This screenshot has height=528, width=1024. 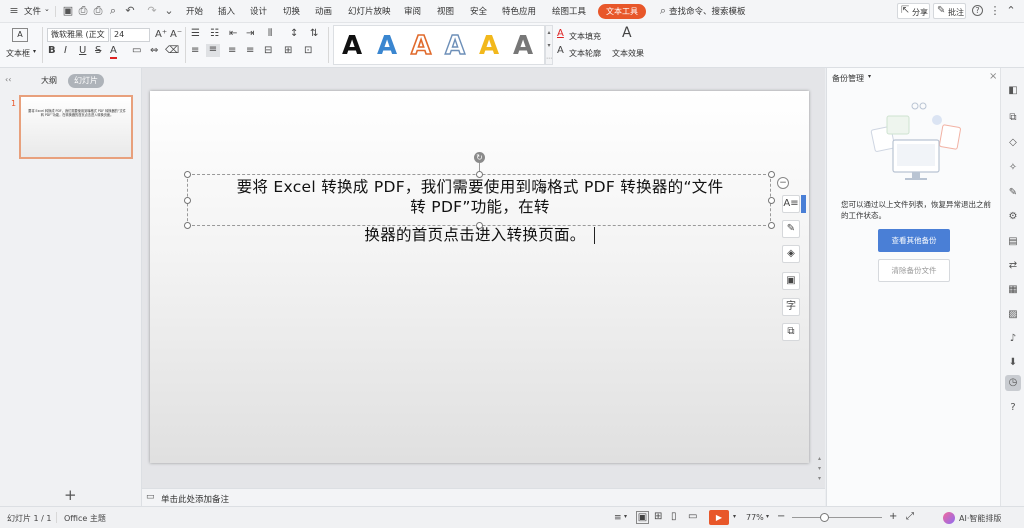 What do you see at coordinates (1013, 143) in the screenshot?
I see `shapes-icon: ◇` at bounding box center [1013, 143].